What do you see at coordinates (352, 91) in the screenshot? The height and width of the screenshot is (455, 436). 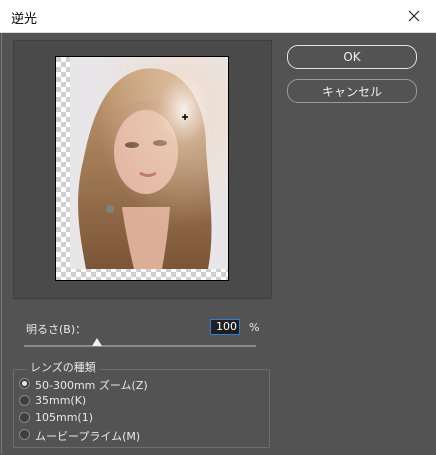 I see `cancel-button: キャンセル` at bounding box center [352, 91].